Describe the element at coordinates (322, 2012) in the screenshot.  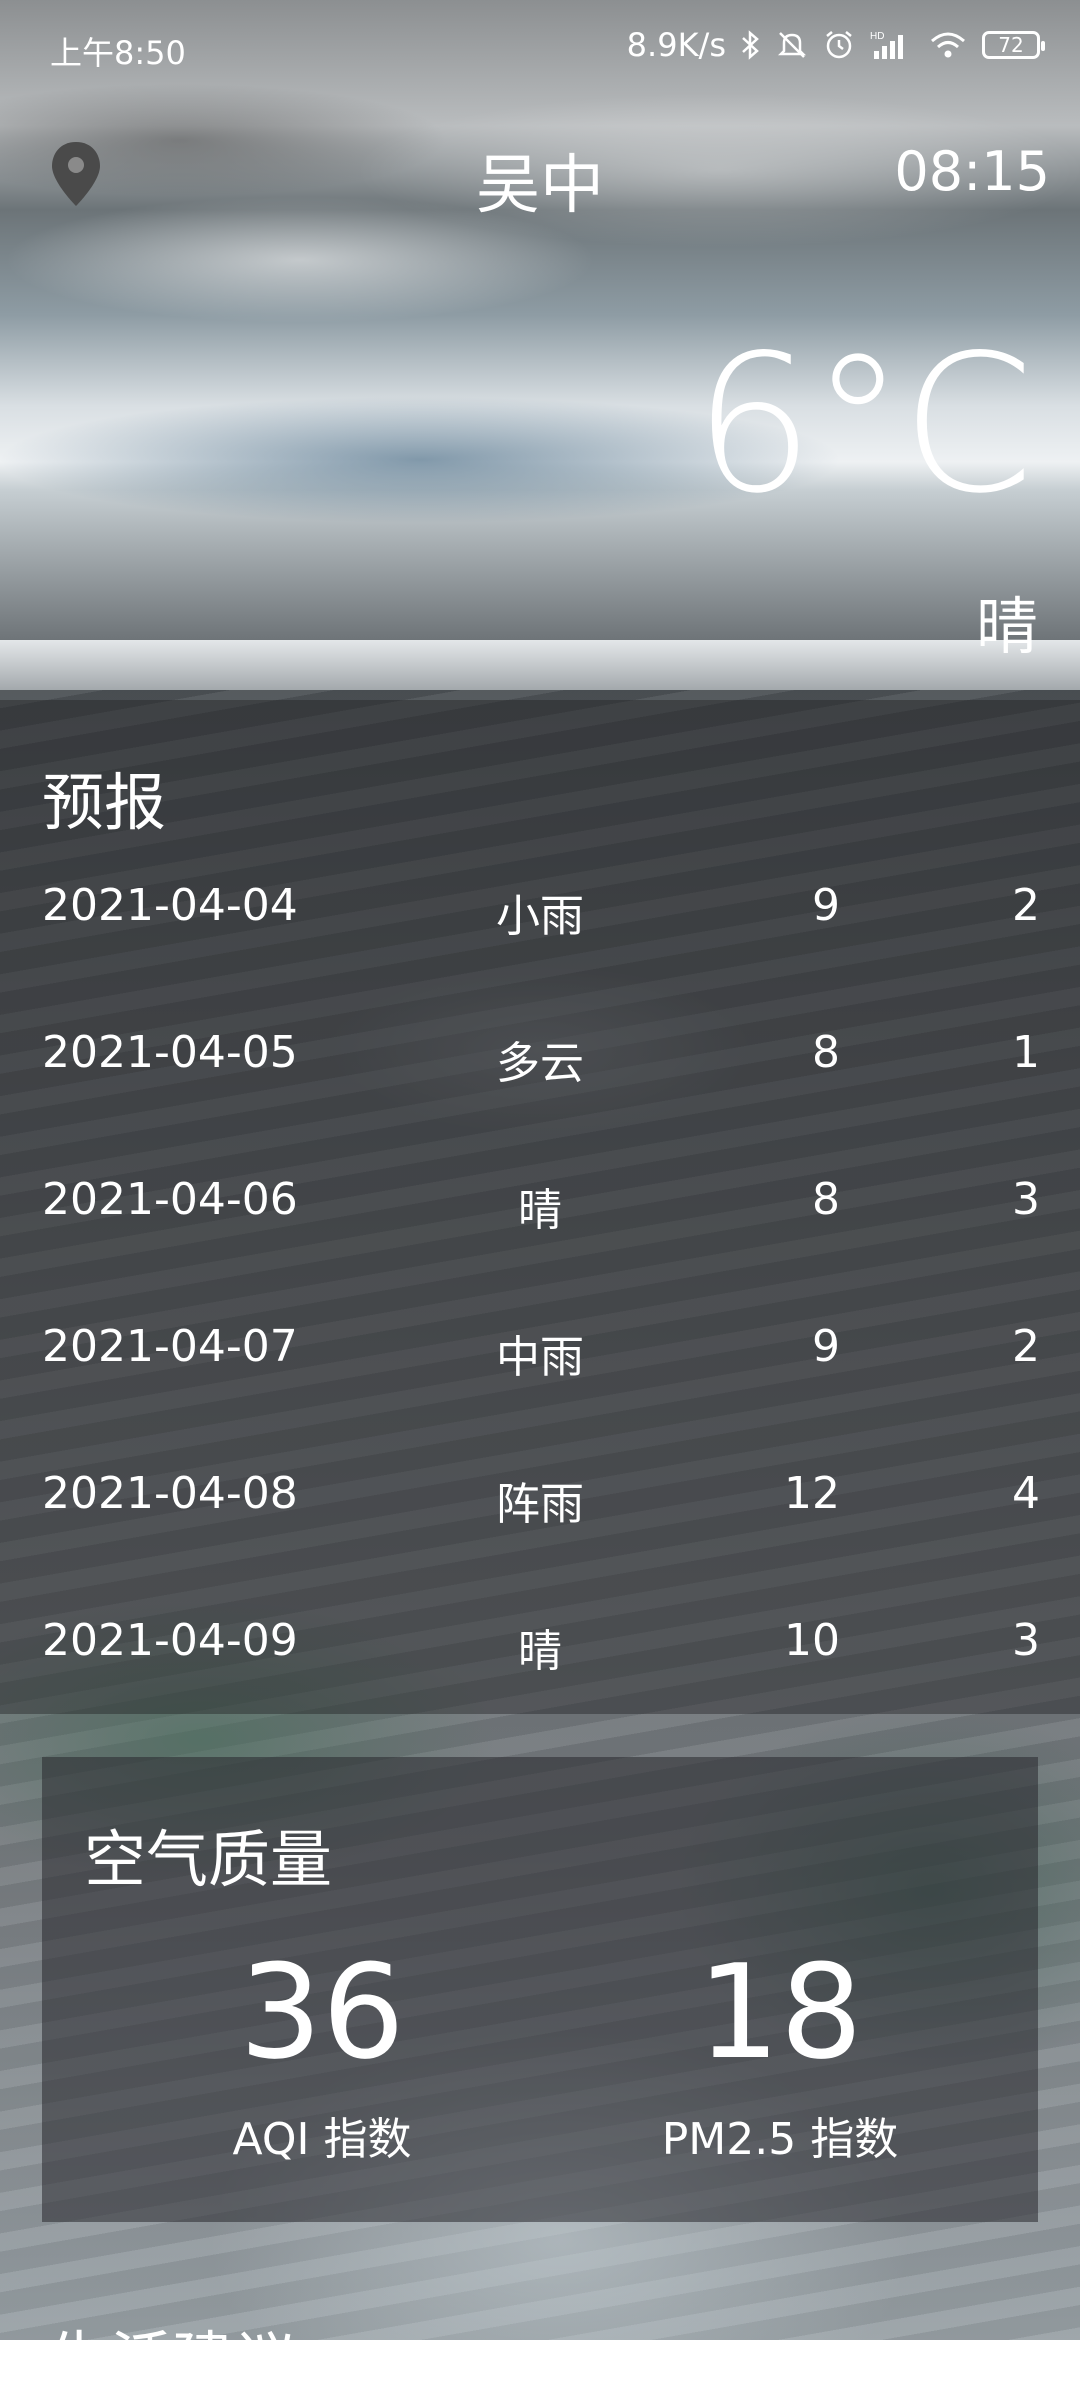
I see `aqi-value: 36` at that location.